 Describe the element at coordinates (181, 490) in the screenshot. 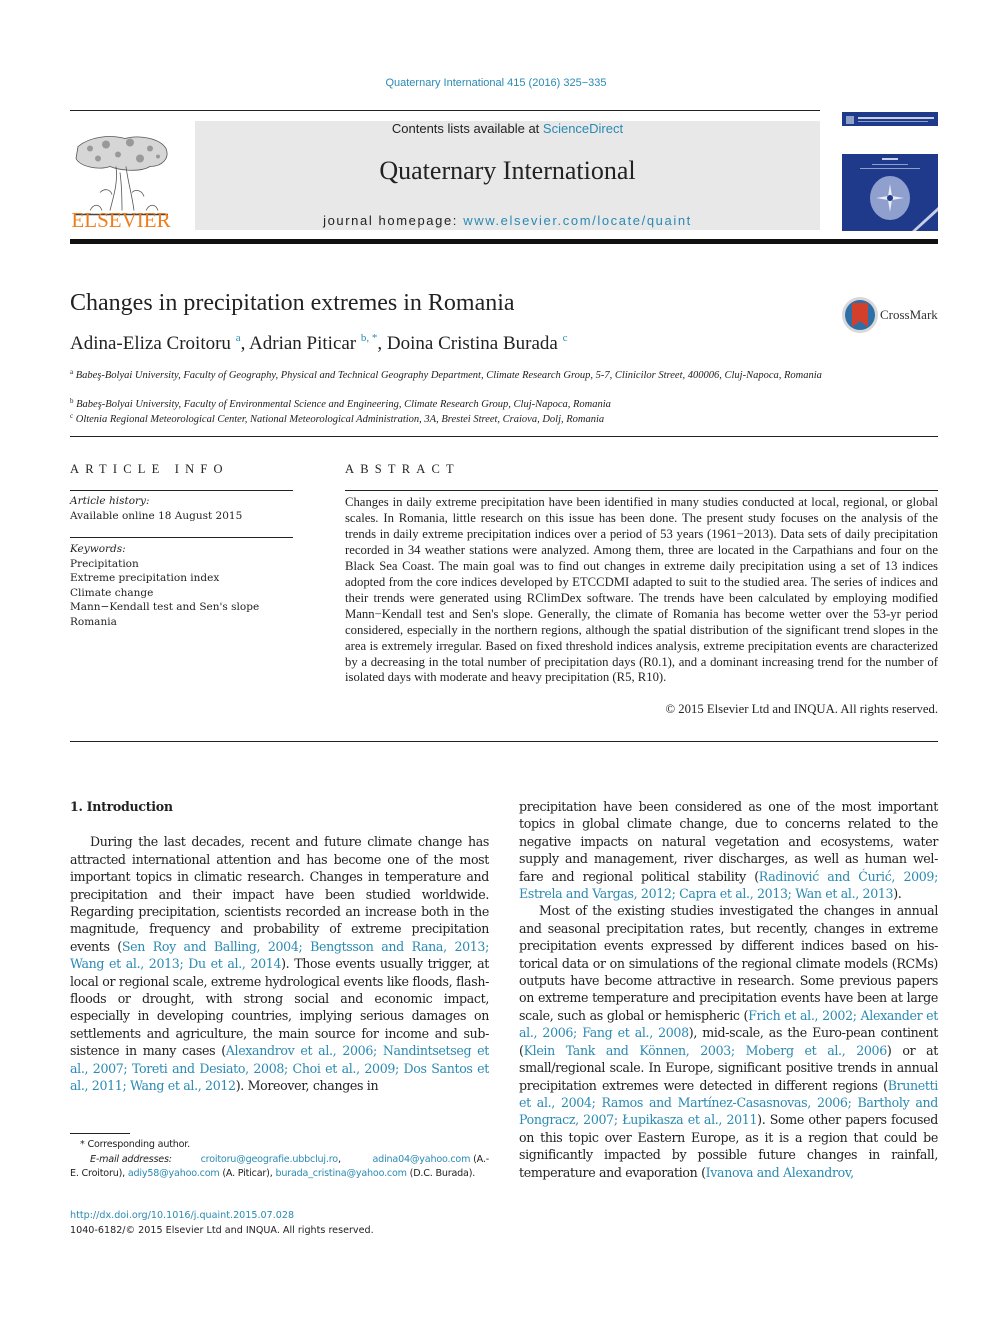

I see `article-info-rule` at that location.